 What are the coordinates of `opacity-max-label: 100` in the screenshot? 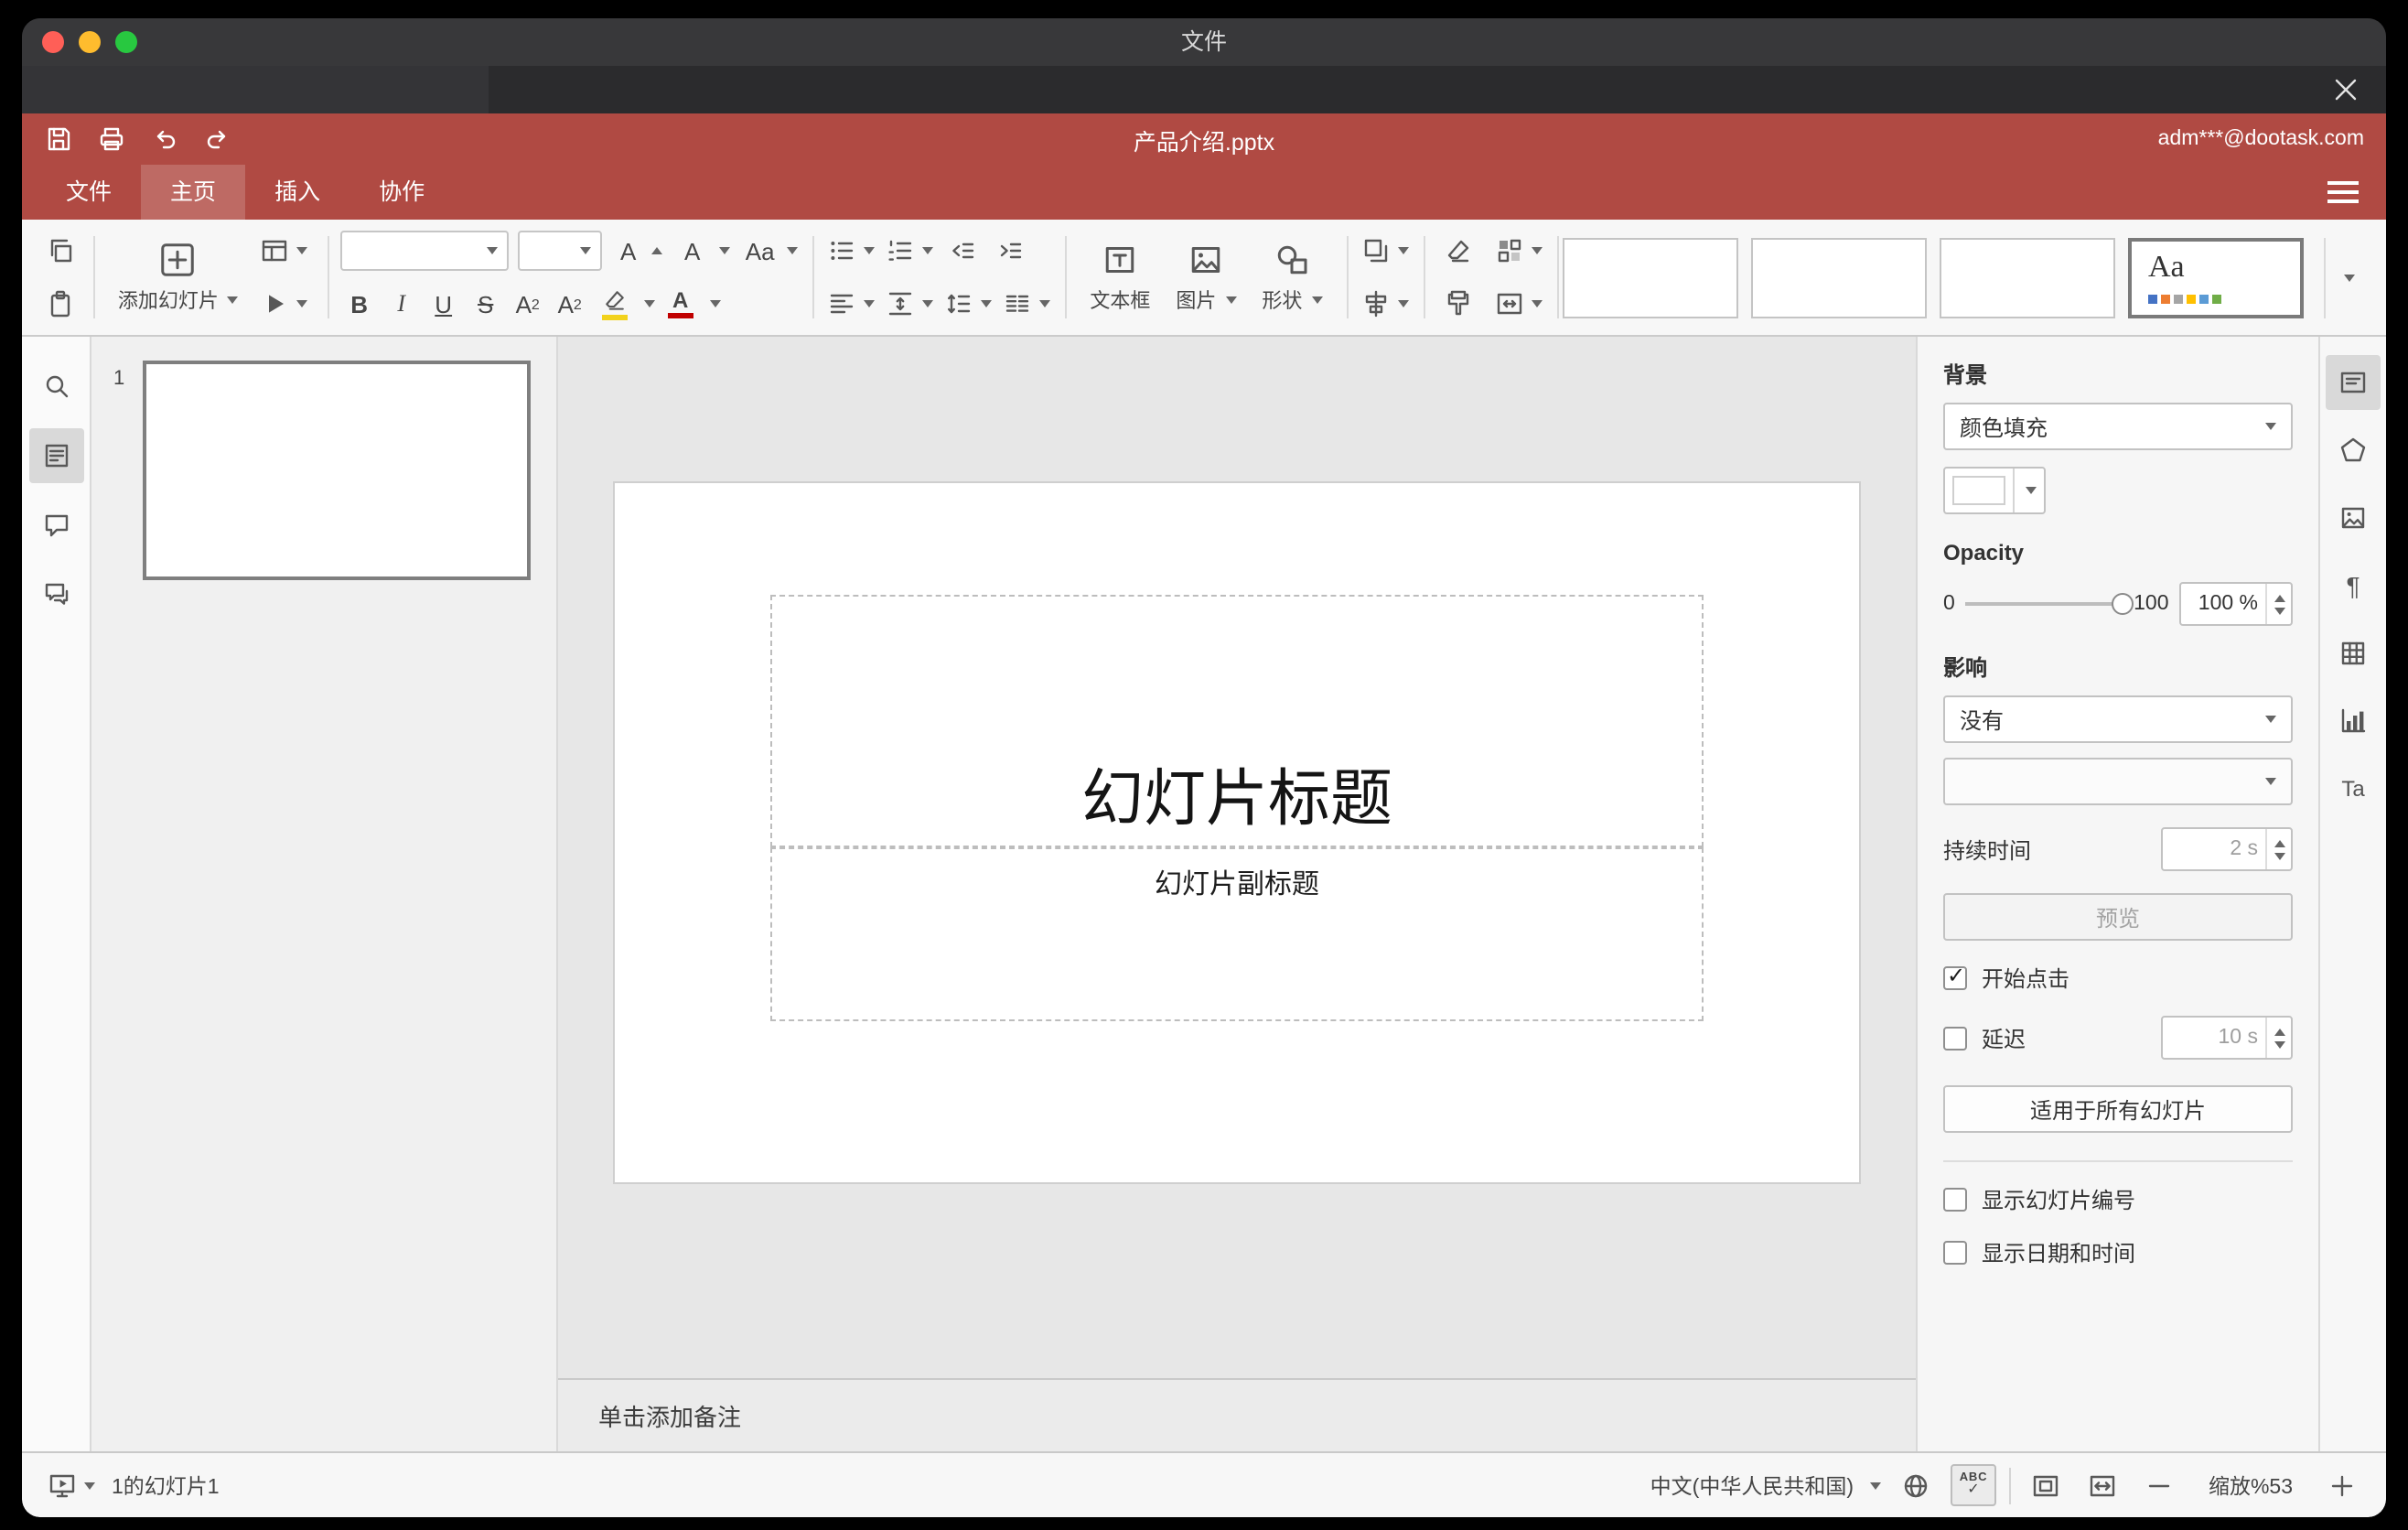 It's located at (2151, 604).